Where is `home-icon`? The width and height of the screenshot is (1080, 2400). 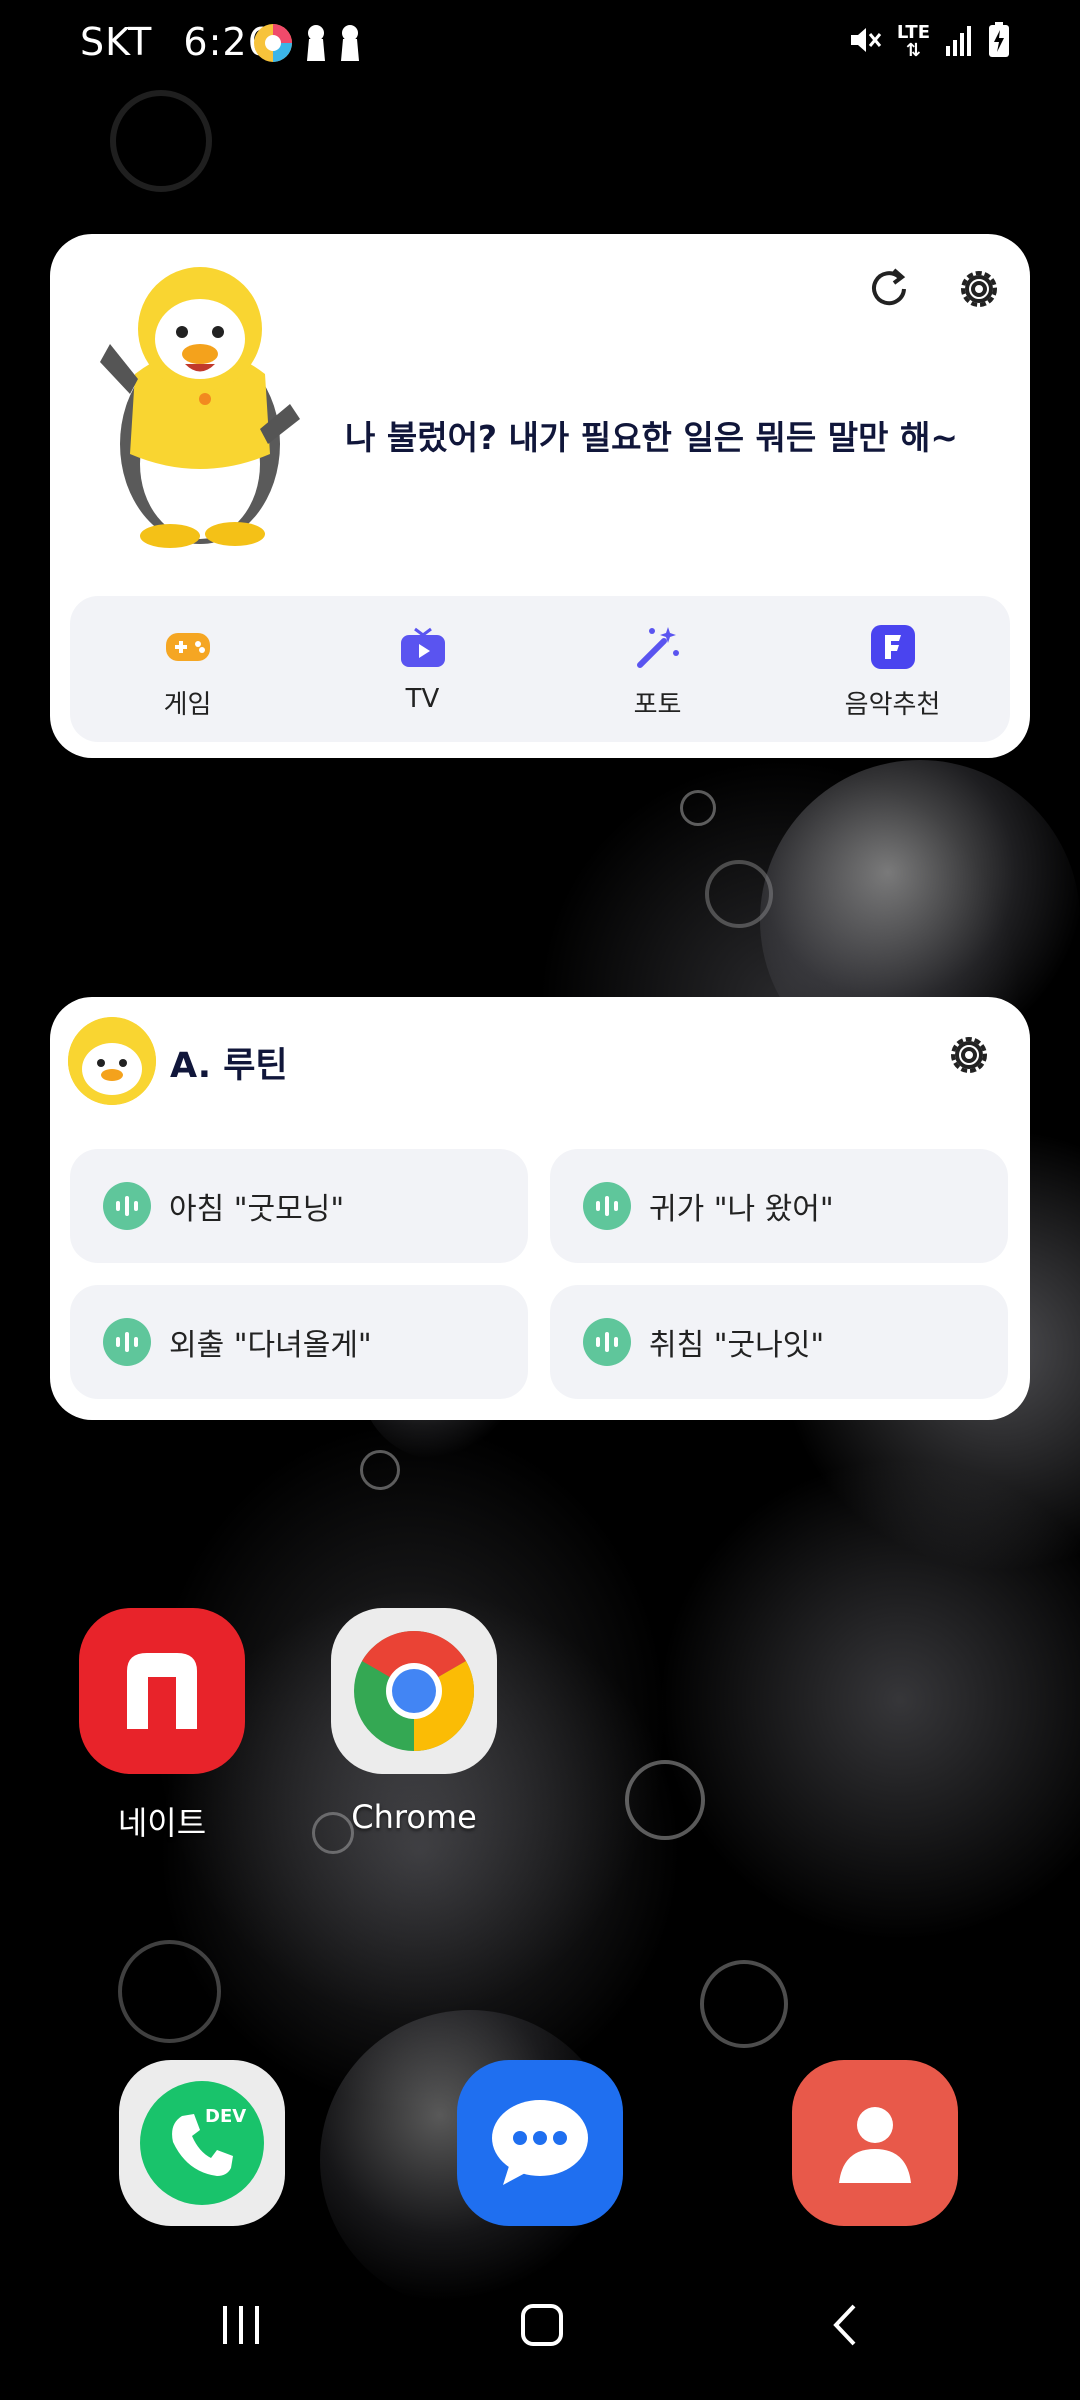
home-icon is located at coordinates (542, 2325).